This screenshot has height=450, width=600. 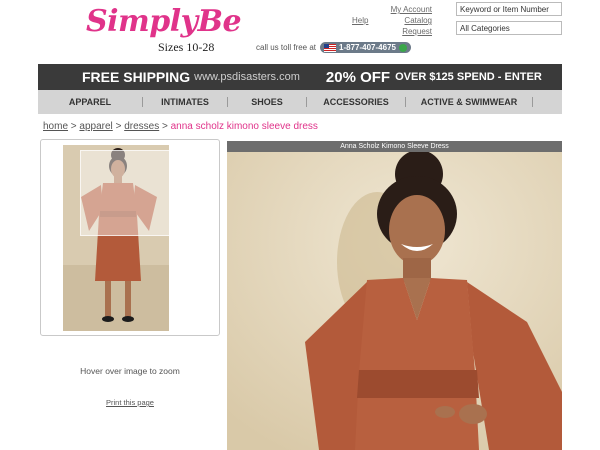 I want to click on nav-item-intimates: INTIMATES, so click(x=185, y=102).